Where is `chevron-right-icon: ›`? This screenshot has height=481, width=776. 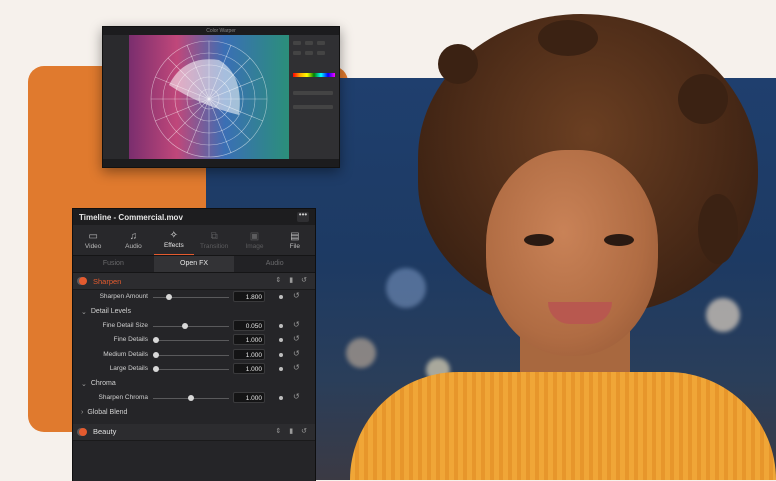 chevron-right-icon: › is located at coordinates (82, 412).